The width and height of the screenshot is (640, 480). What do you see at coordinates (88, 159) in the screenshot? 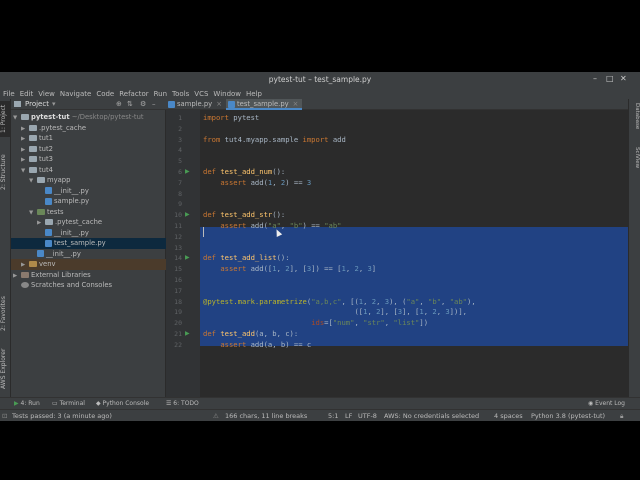
I see `tree-item: ▶ tut3` at bounding box center [88, 159].